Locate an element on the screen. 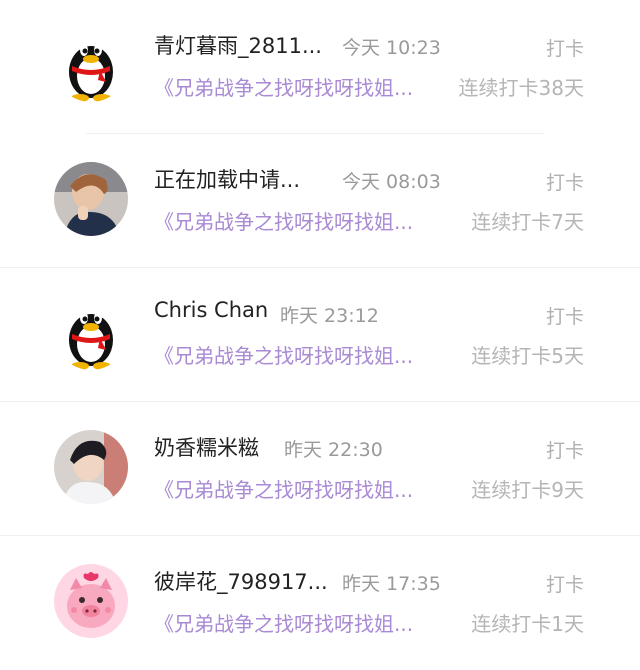 This screenshot has width=640, height=670. checkin-time: 昨天 22:30 is located at coordinates (333, 450).